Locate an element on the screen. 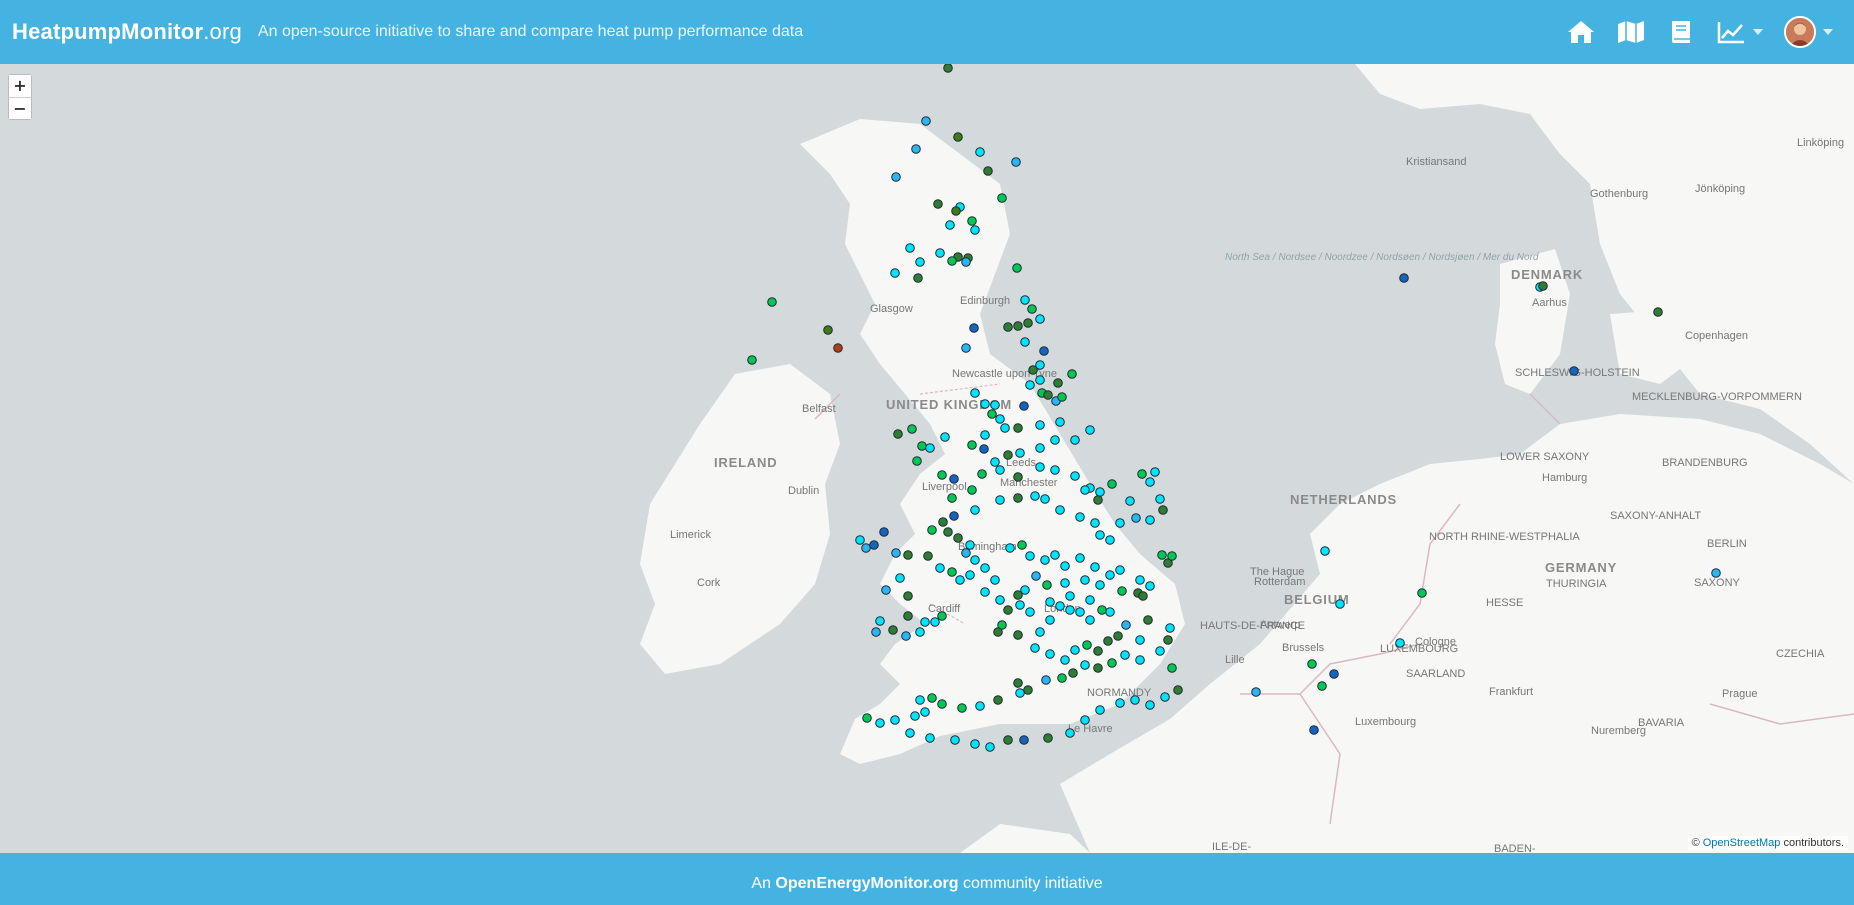 This screenshot has width=1854, height=905. chart-line-icon is located at coordinates (1731, 32).